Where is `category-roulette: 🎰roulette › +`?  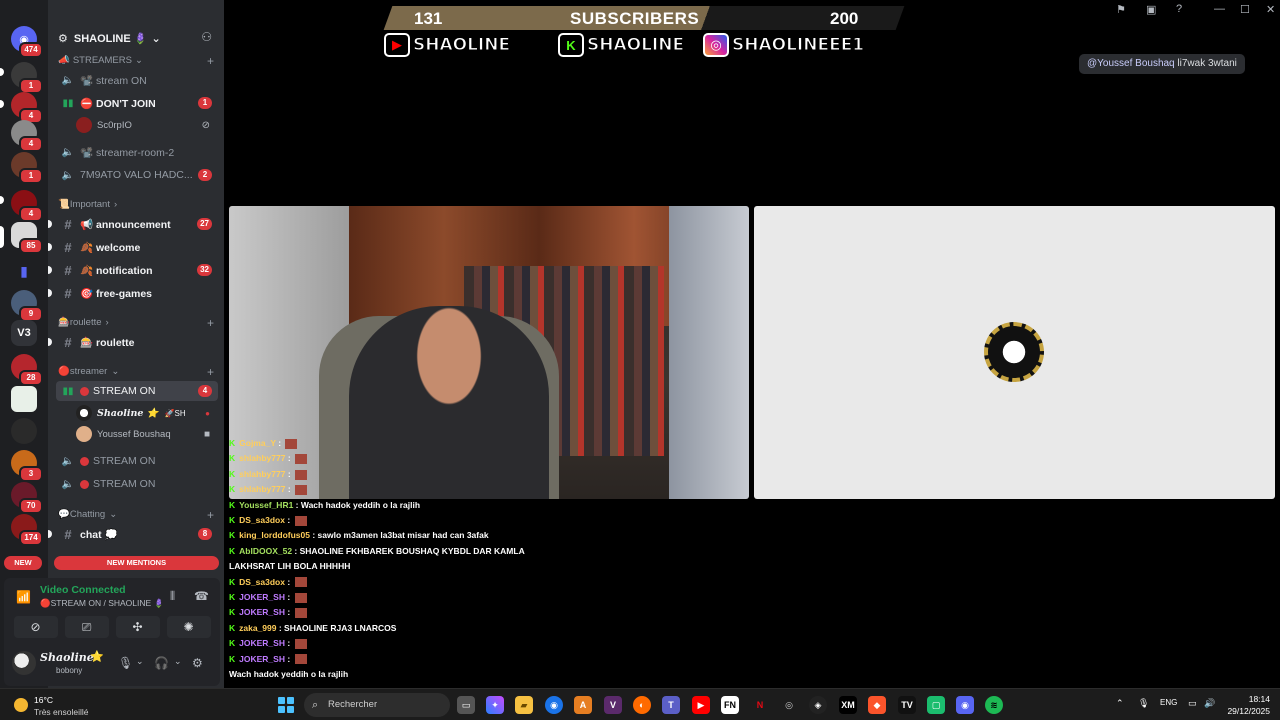
category-roulette: 🎰roulette › + is located at coordinates (138, 323).